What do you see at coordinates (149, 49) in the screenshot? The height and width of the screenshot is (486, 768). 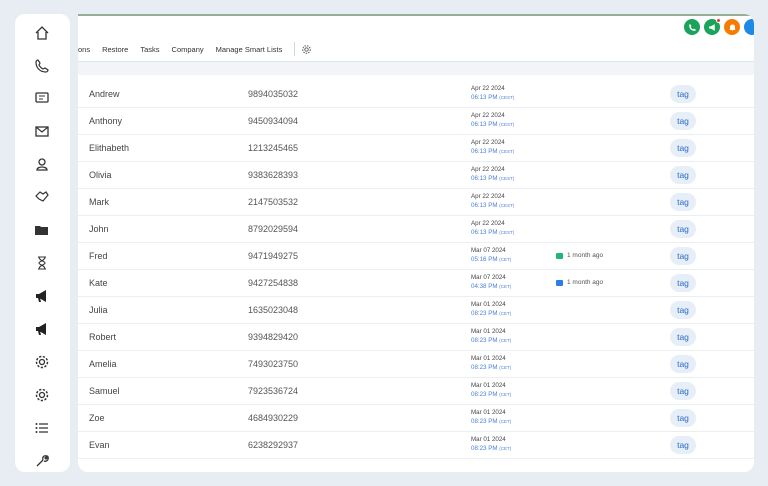 I see `toolbar-item-tasks: Tasks` at bounding box center [149, 49].